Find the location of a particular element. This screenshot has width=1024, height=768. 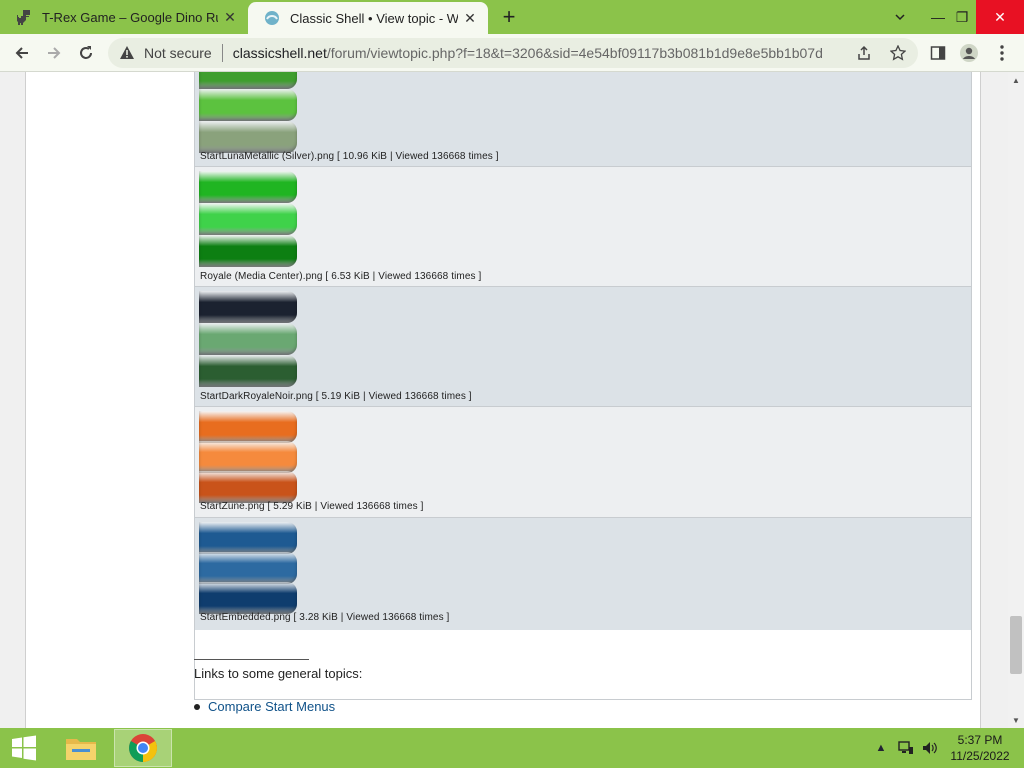

show-hidden-icons-icon: ▲ is located at coordinates (881, 748).